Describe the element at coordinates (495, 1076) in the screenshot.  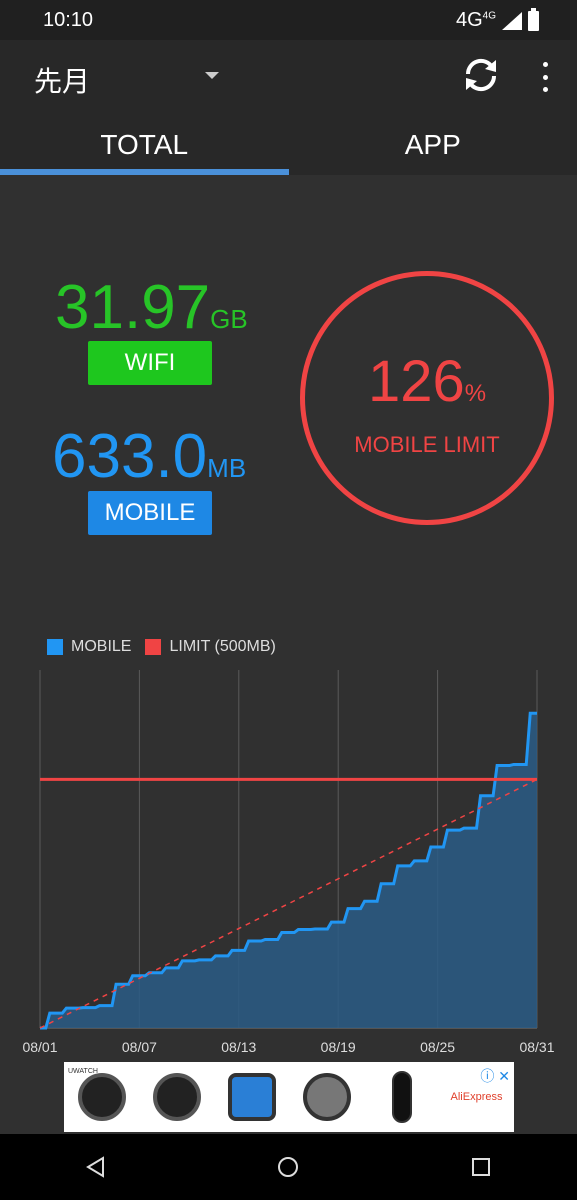
I see `close-icon: ⓘ ✕` at that location.